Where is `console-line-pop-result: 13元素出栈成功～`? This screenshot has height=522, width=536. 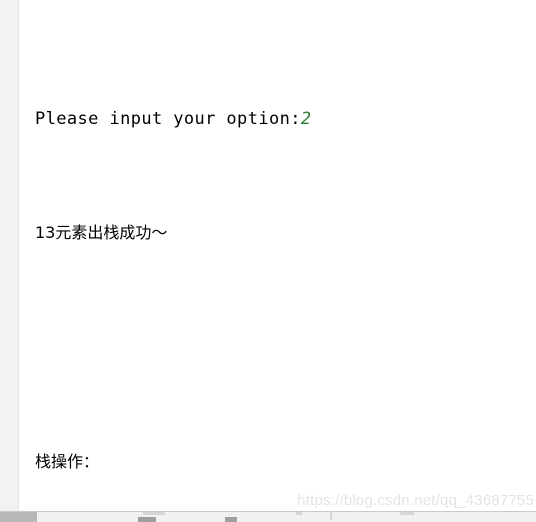 console-line-pop-result: 13元素出栈成功～ is located at coordinates (101, 233).